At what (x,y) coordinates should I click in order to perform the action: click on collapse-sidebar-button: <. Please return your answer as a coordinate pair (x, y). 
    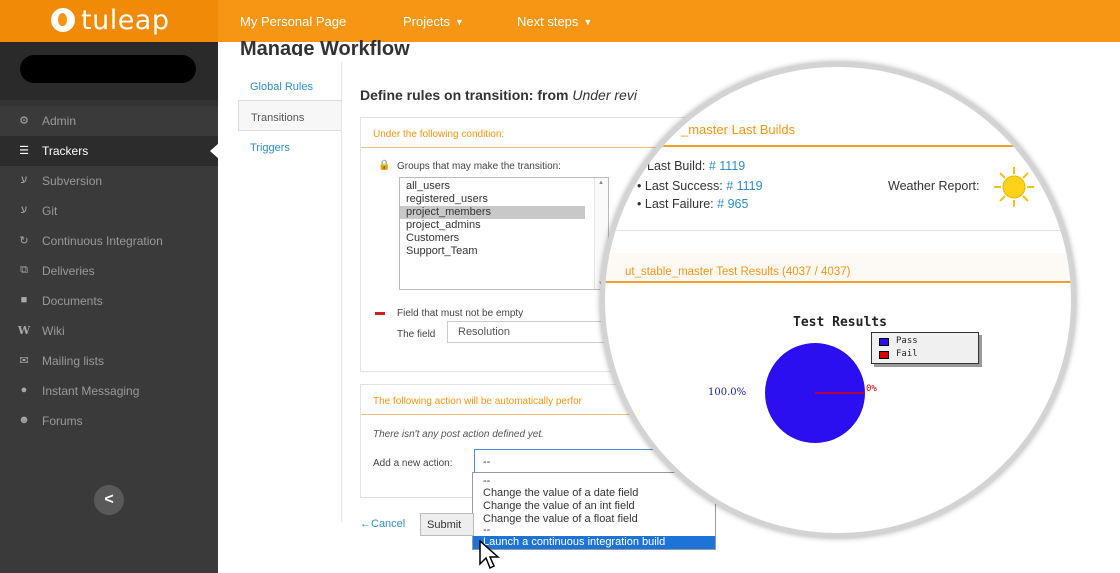
    Looking at the image, I should click on (109, 500).